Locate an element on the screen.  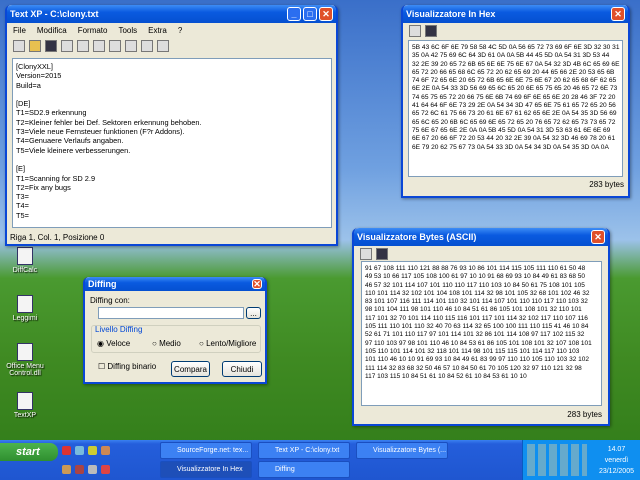
desktop-icon-textxp: TextXP is located at coordinates (25, 405).